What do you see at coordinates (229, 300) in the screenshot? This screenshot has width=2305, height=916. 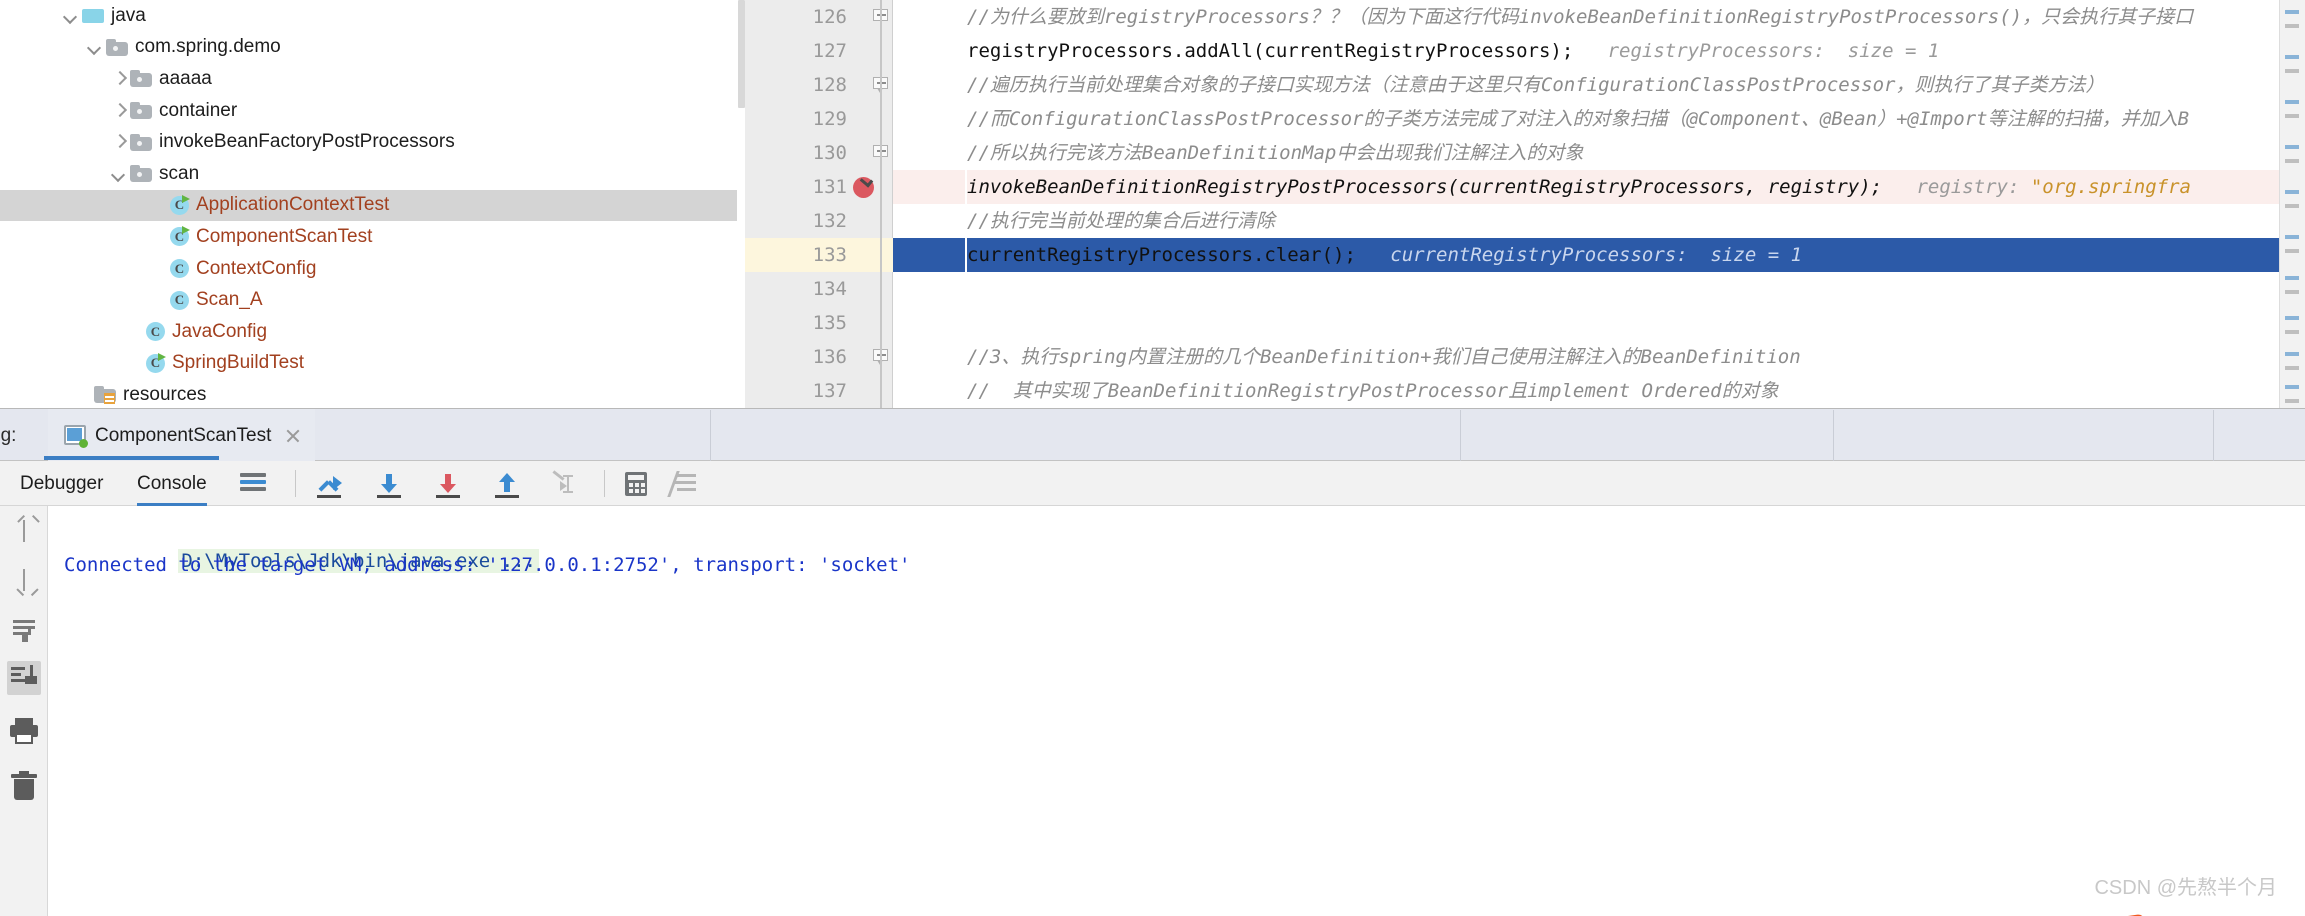 I see `tree-item-label: Scan_A` at bounding box center [229, 300].